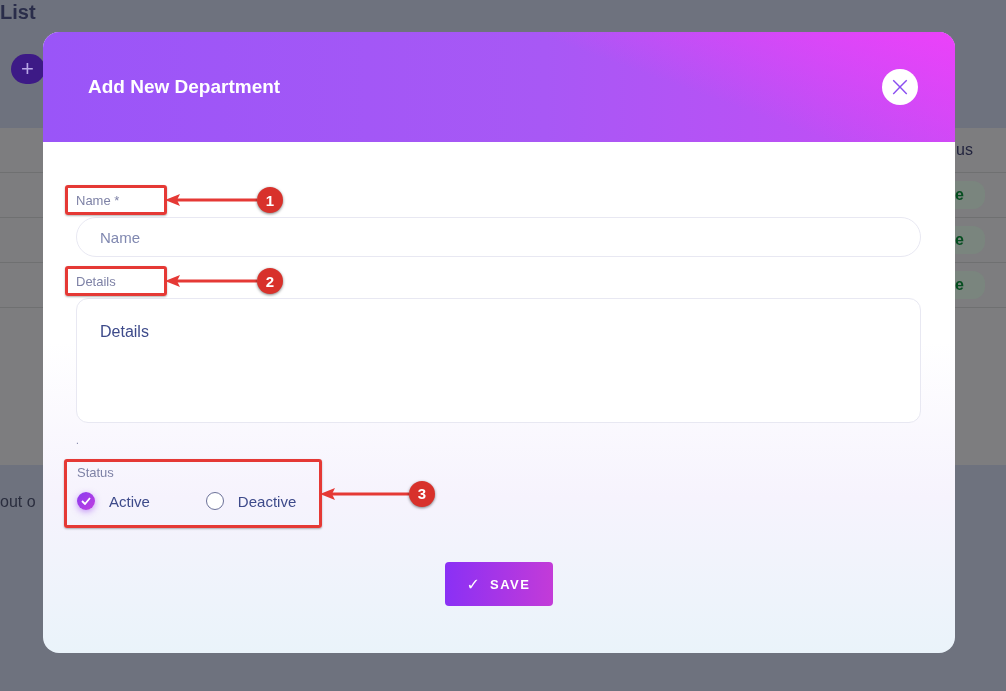 This screenshot has width=1006, height=691. What do you see at coordinates (498, 237) in the screenshot?
I see `name-input: Name` at bounding box center [498, 237].